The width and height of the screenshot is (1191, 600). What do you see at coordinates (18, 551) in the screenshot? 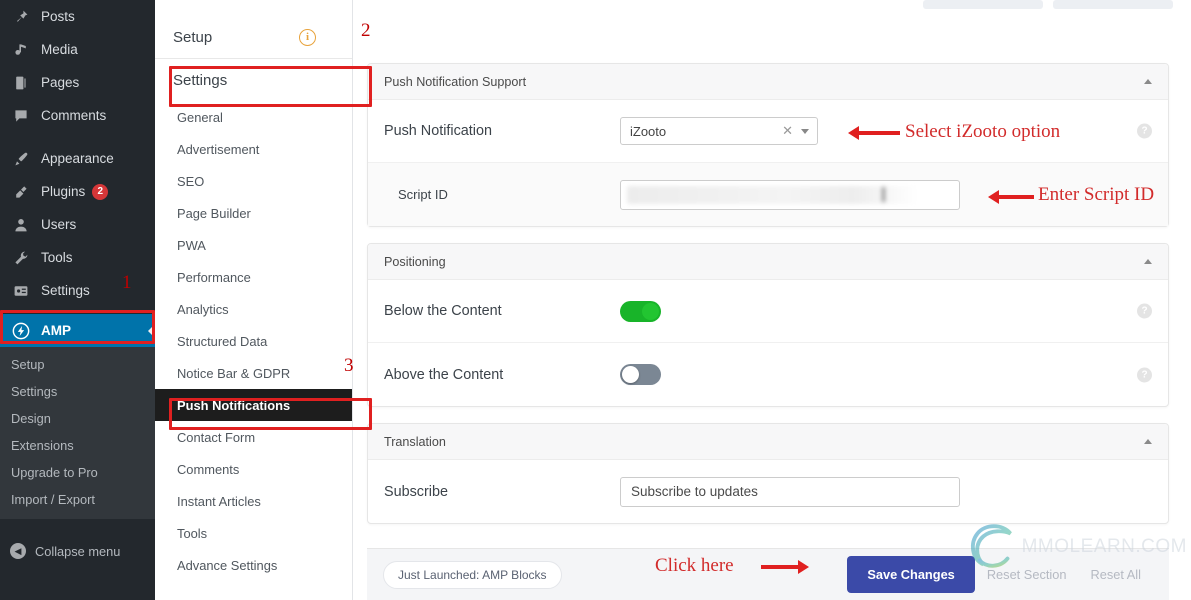
I see `collapse-arrow-icon: ◀` at bounding box center [18, 551].